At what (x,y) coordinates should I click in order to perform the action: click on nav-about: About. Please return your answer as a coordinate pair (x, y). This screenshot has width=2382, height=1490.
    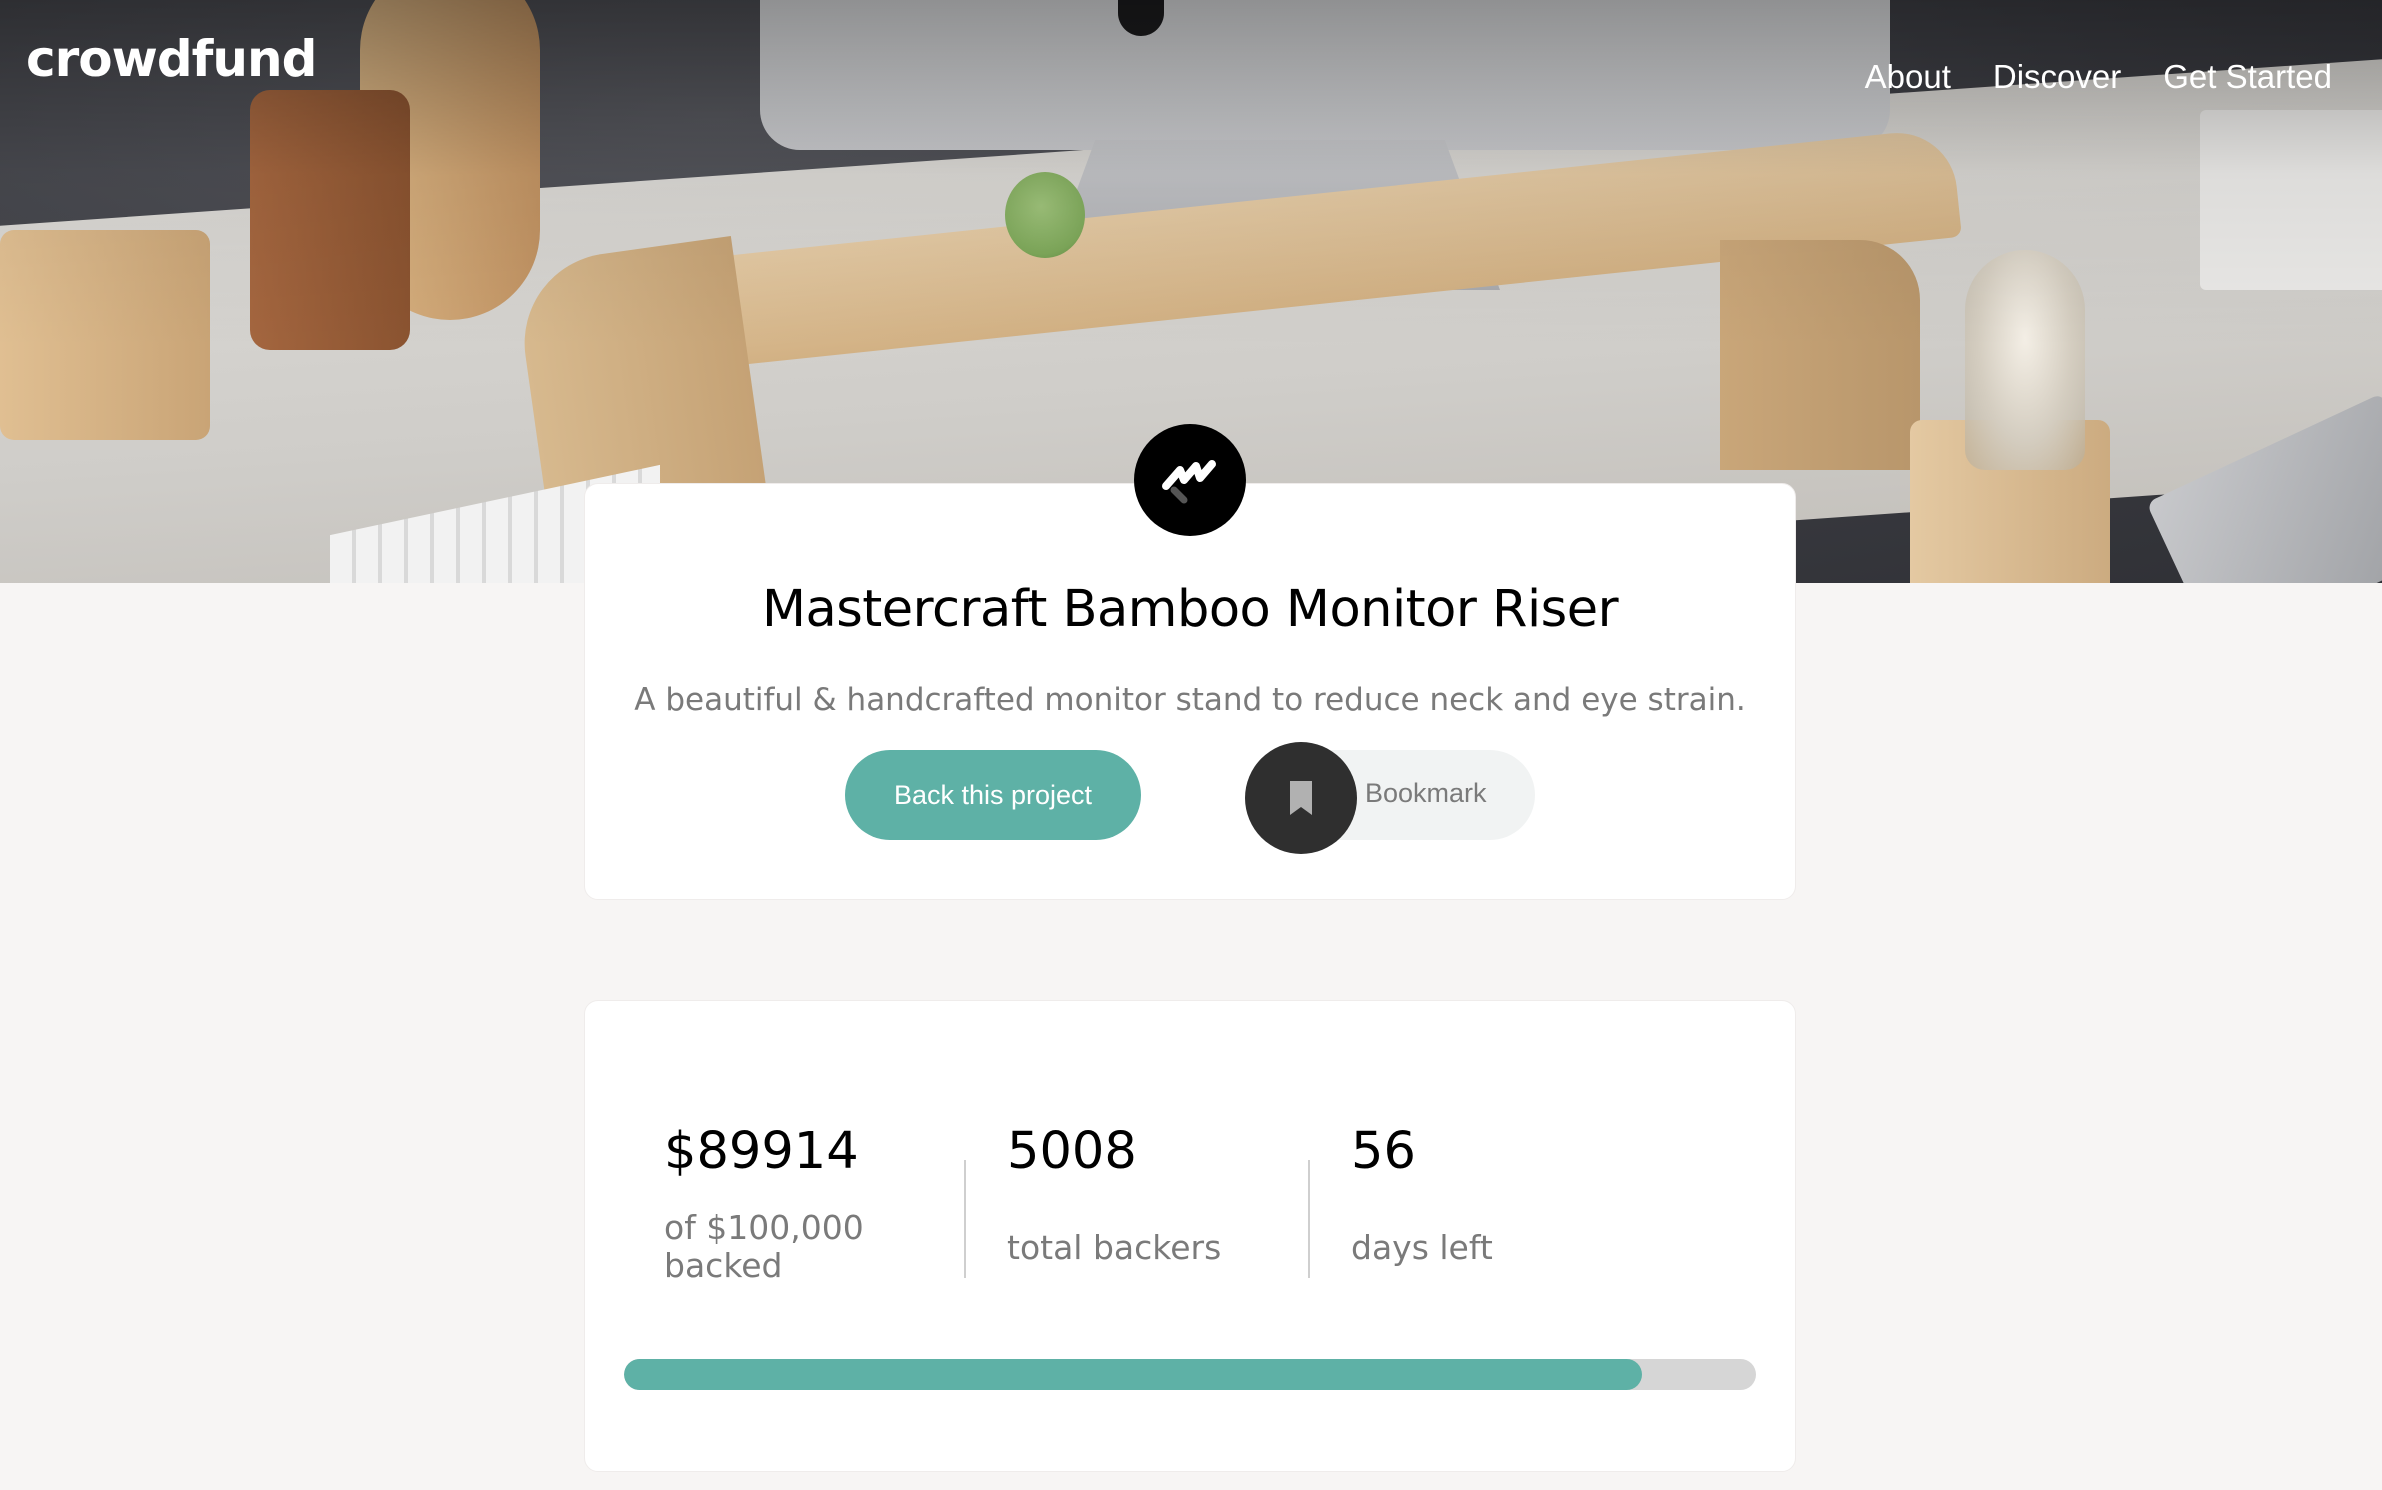
    Looking at the image, I should click on (1908, 77).